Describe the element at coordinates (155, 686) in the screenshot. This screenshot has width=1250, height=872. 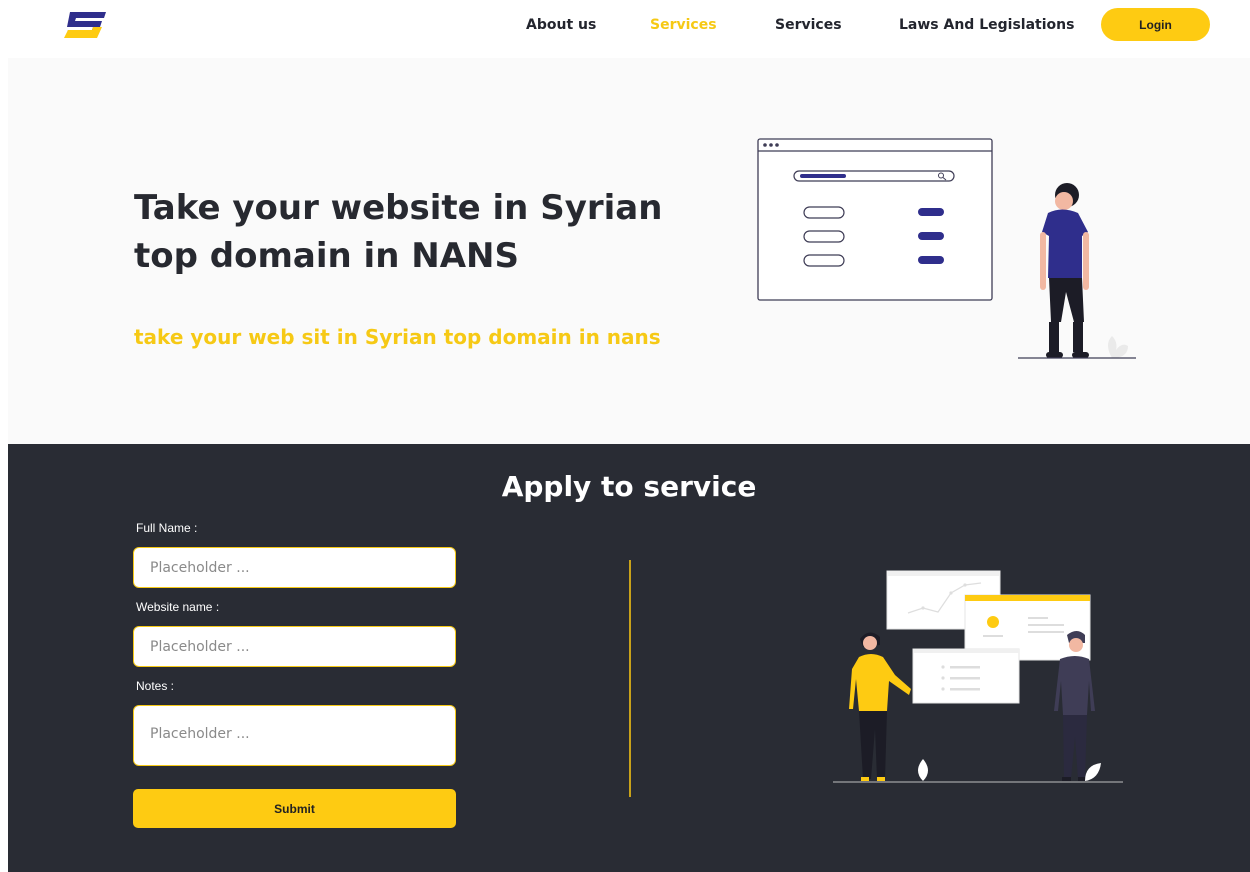
I see `notes-label: Notes :` at that location.